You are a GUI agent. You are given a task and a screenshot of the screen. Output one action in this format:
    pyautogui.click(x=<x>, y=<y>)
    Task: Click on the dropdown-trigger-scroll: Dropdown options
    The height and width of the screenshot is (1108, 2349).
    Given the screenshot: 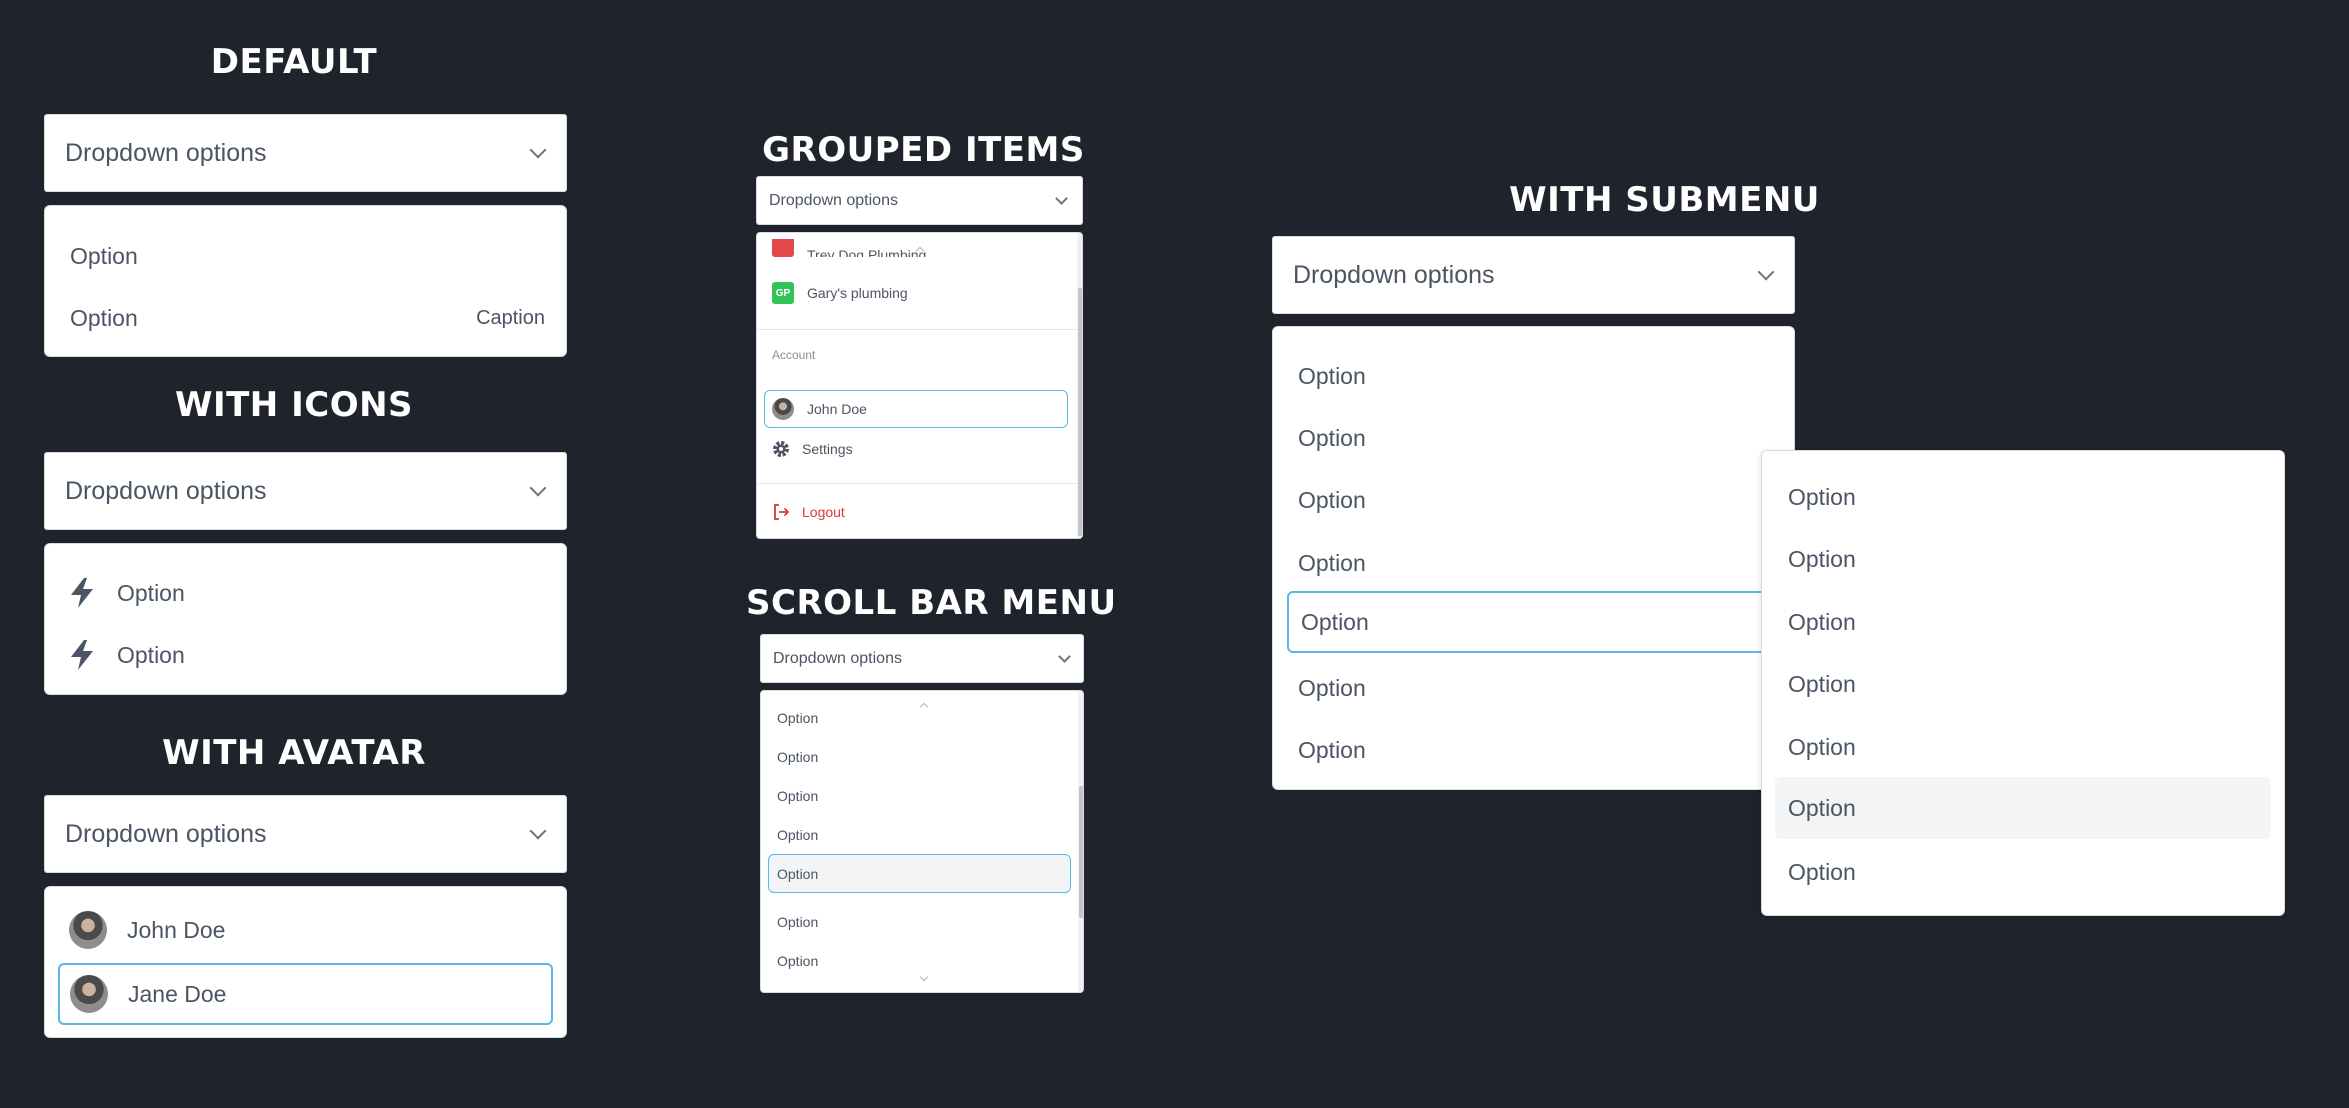 What is the action you would take?
    pyautogui.click(x=922, y=658)
    